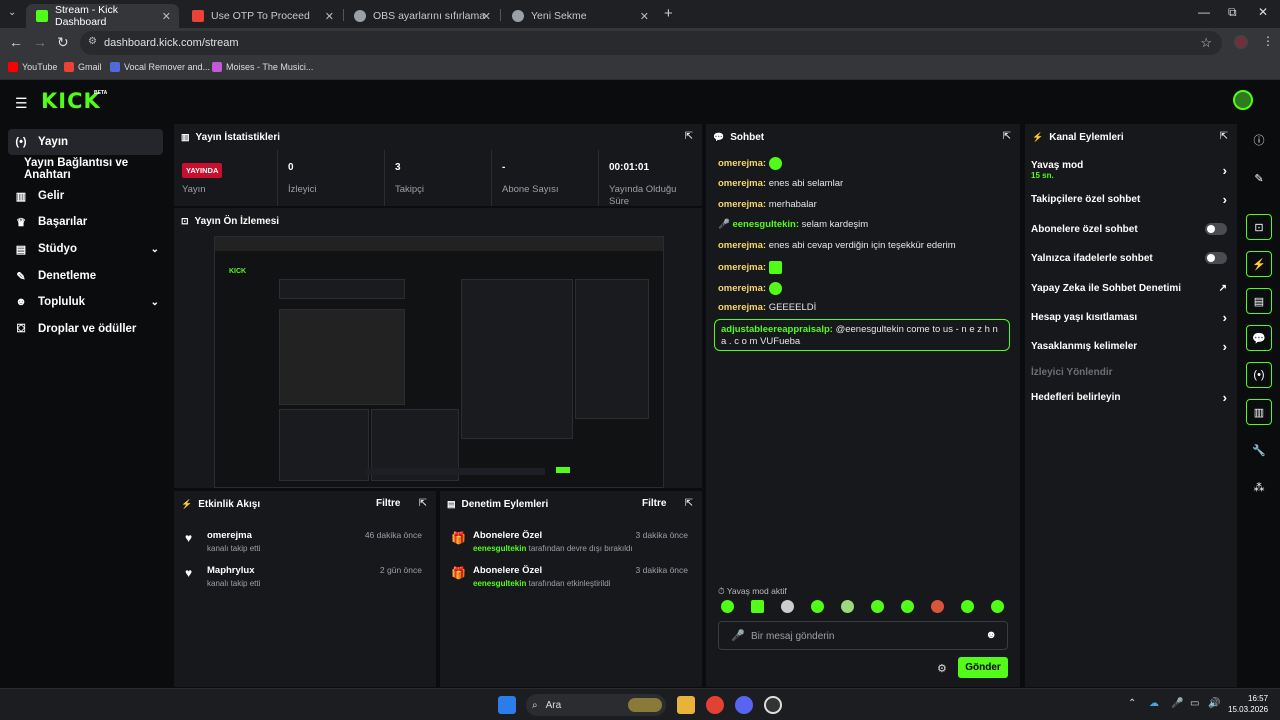 This screenshot has height=720, width=1280. What do you see at coordinates (1259, 227) in the screenshot?
I see `preview-toggle-icon: ⊡` at bounding box center [1259, 227].